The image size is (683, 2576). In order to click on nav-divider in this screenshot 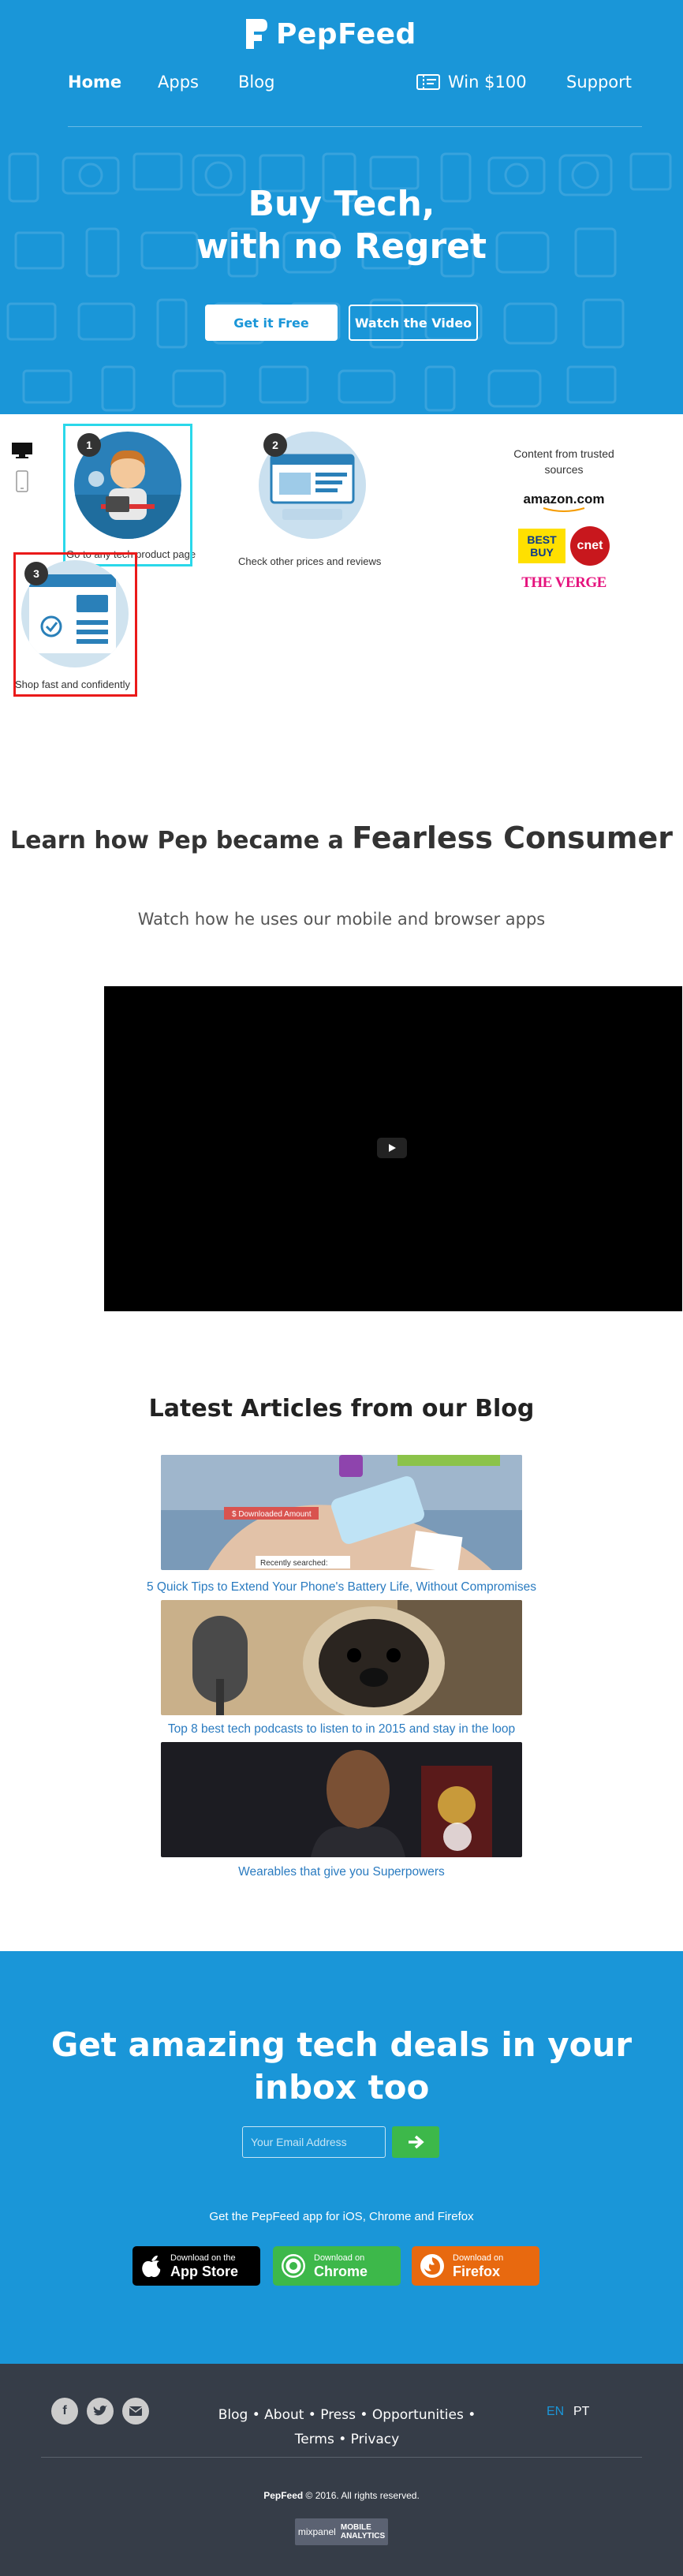, I will do `click(355, 127)`.